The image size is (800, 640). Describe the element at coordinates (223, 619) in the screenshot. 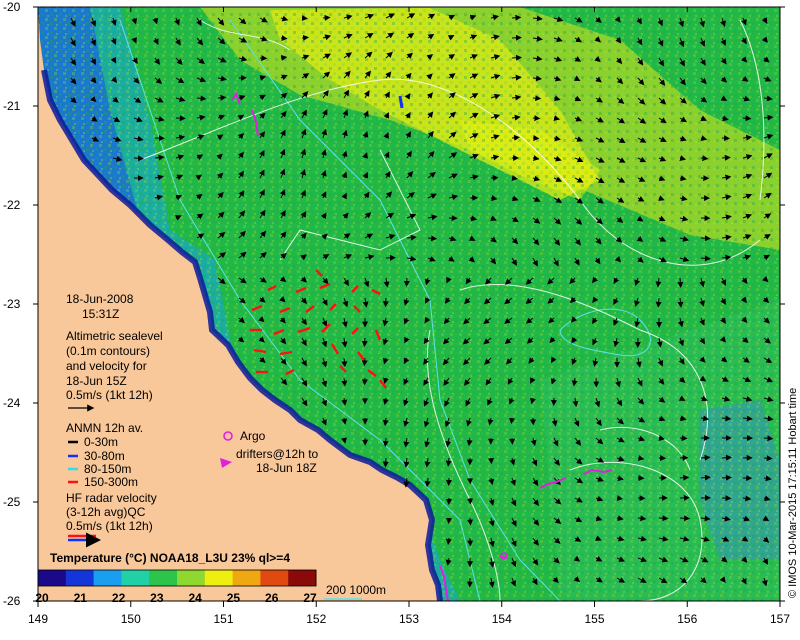

I see `x-tick-label: 151` at that location.